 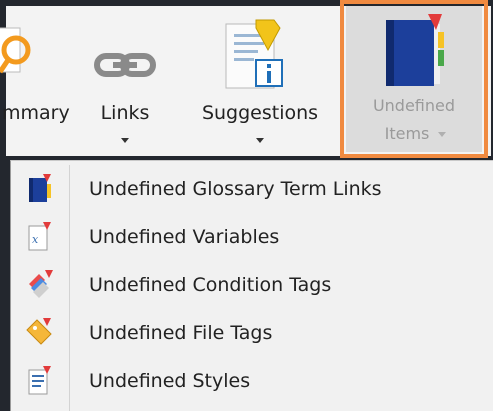 I want to click on summary-icon, so click(x=15, y=50).